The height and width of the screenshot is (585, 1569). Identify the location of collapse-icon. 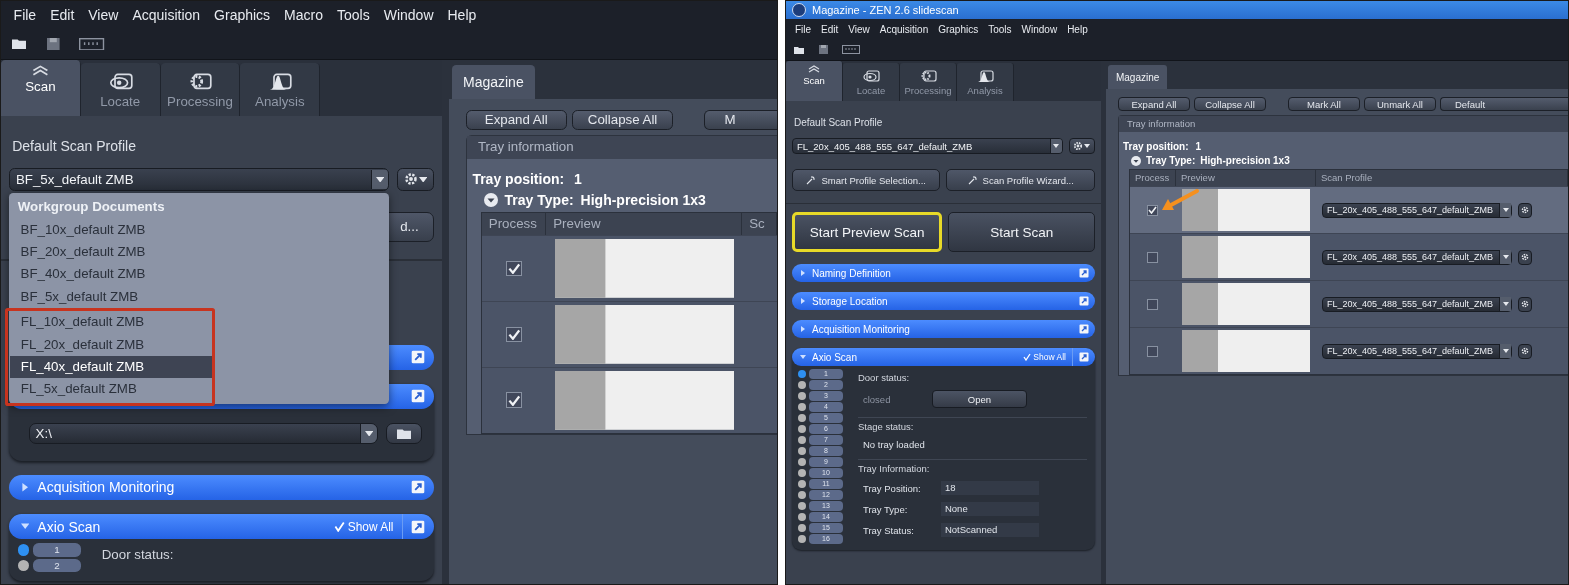
(1135, 160).